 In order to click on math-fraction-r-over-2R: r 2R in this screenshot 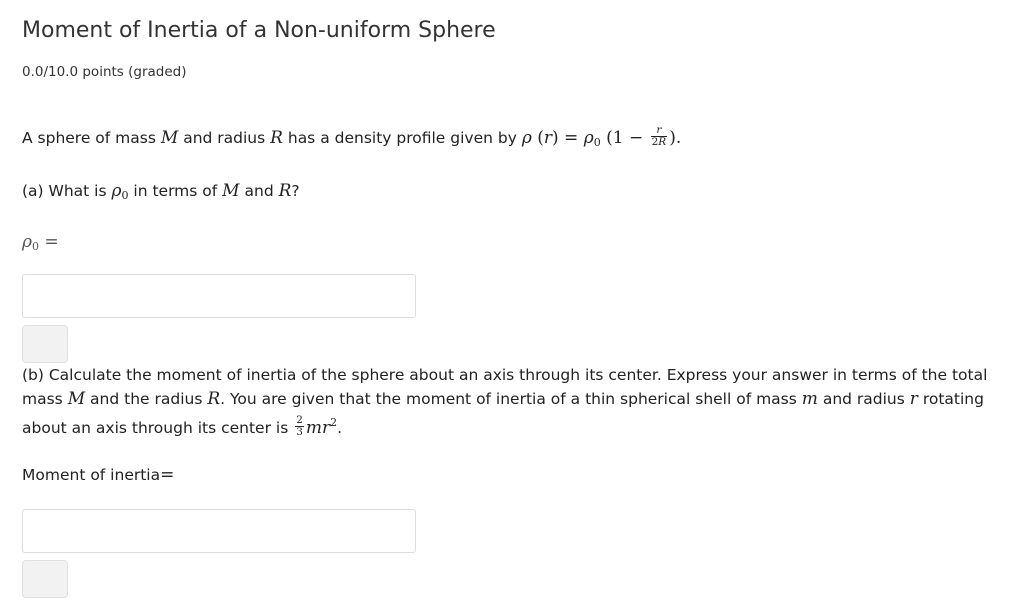, I will do `click(659, 136)`.